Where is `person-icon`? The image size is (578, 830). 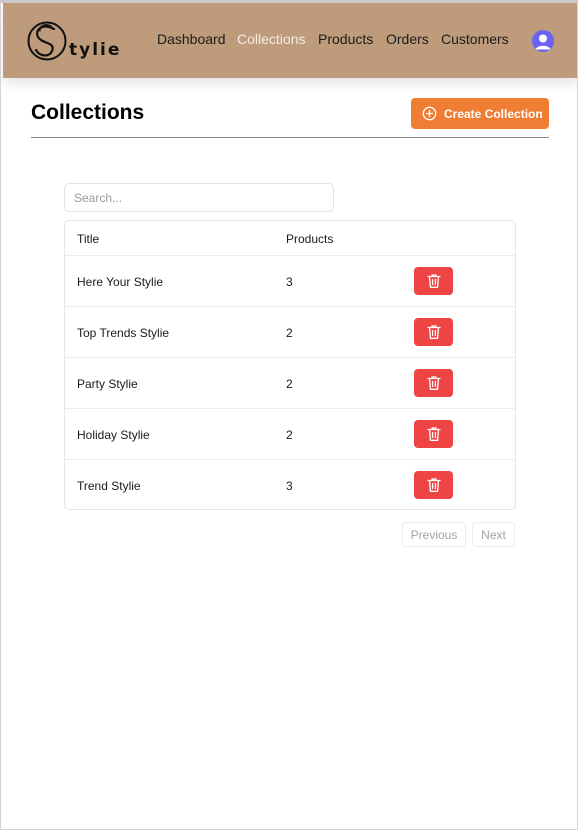 person-icon is located at coordinates (543, 42).